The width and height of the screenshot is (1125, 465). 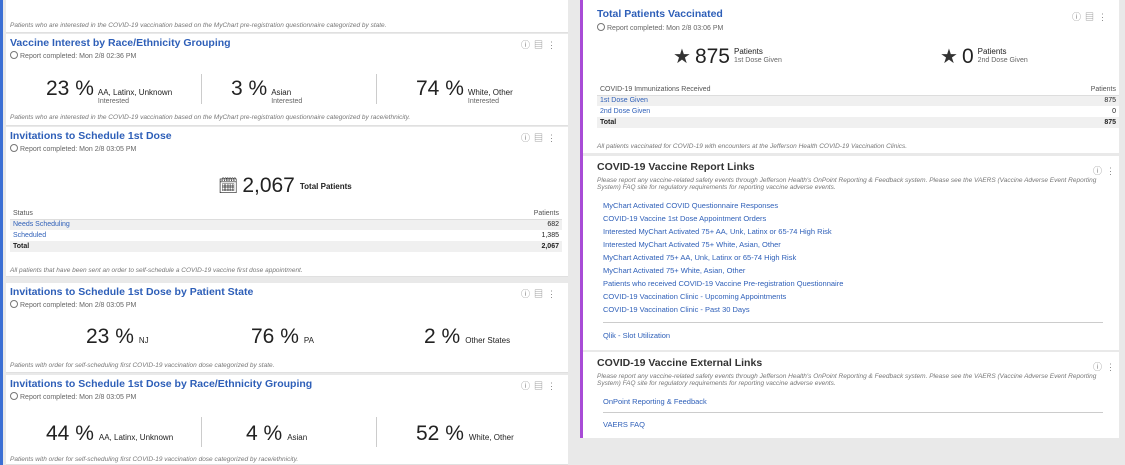 I want to click on card-title: Total Patients Vaccinated, so click(x=660, y=14).